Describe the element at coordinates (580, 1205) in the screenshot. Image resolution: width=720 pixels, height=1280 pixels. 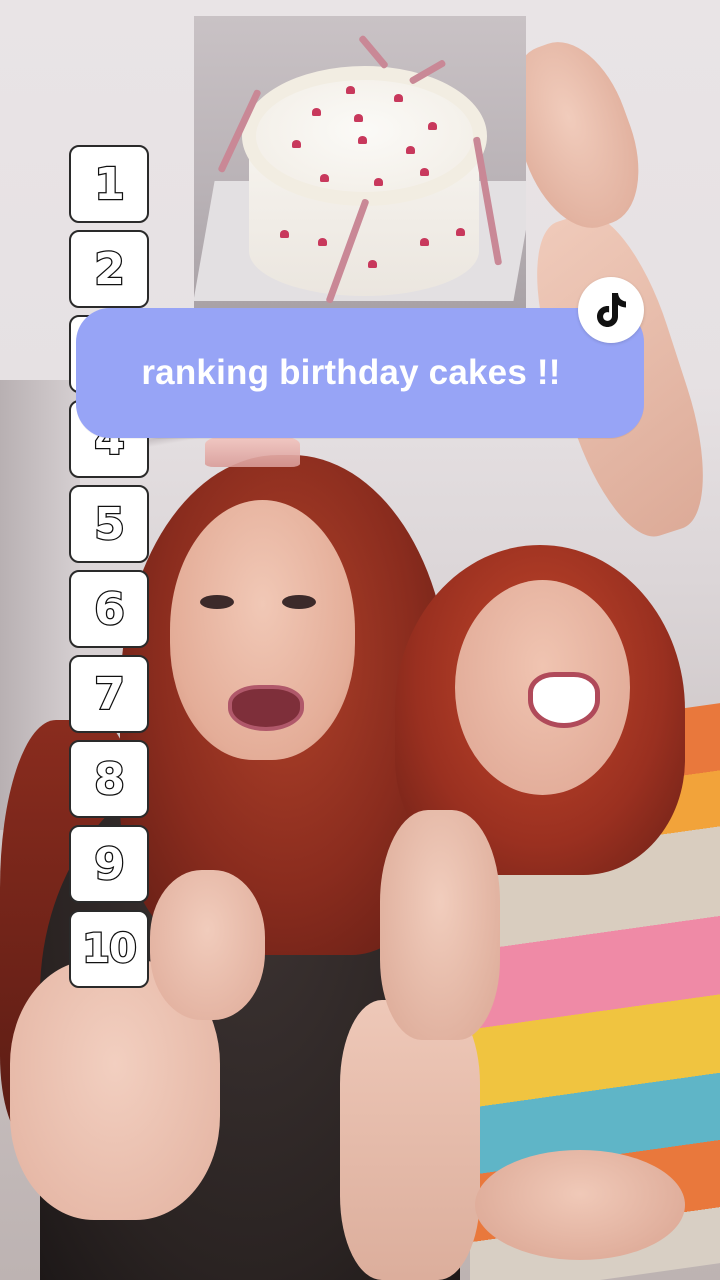
I see `open-palm-hand` at that location.